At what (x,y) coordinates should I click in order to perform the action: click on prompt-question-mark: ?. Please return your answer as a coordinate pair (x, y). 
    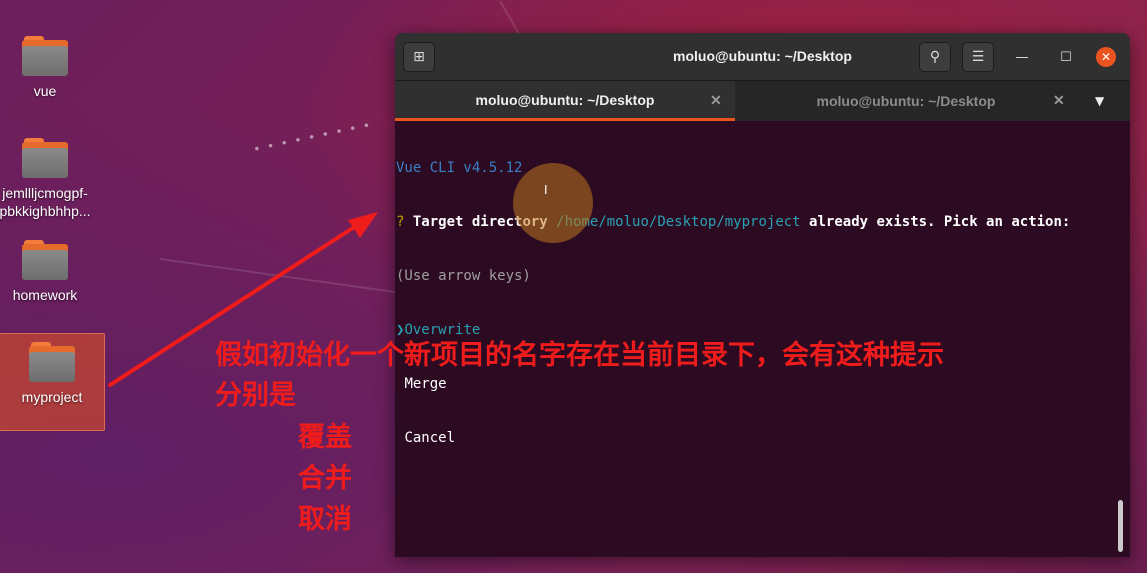
    Looking at the image, I should click on (400, 222).